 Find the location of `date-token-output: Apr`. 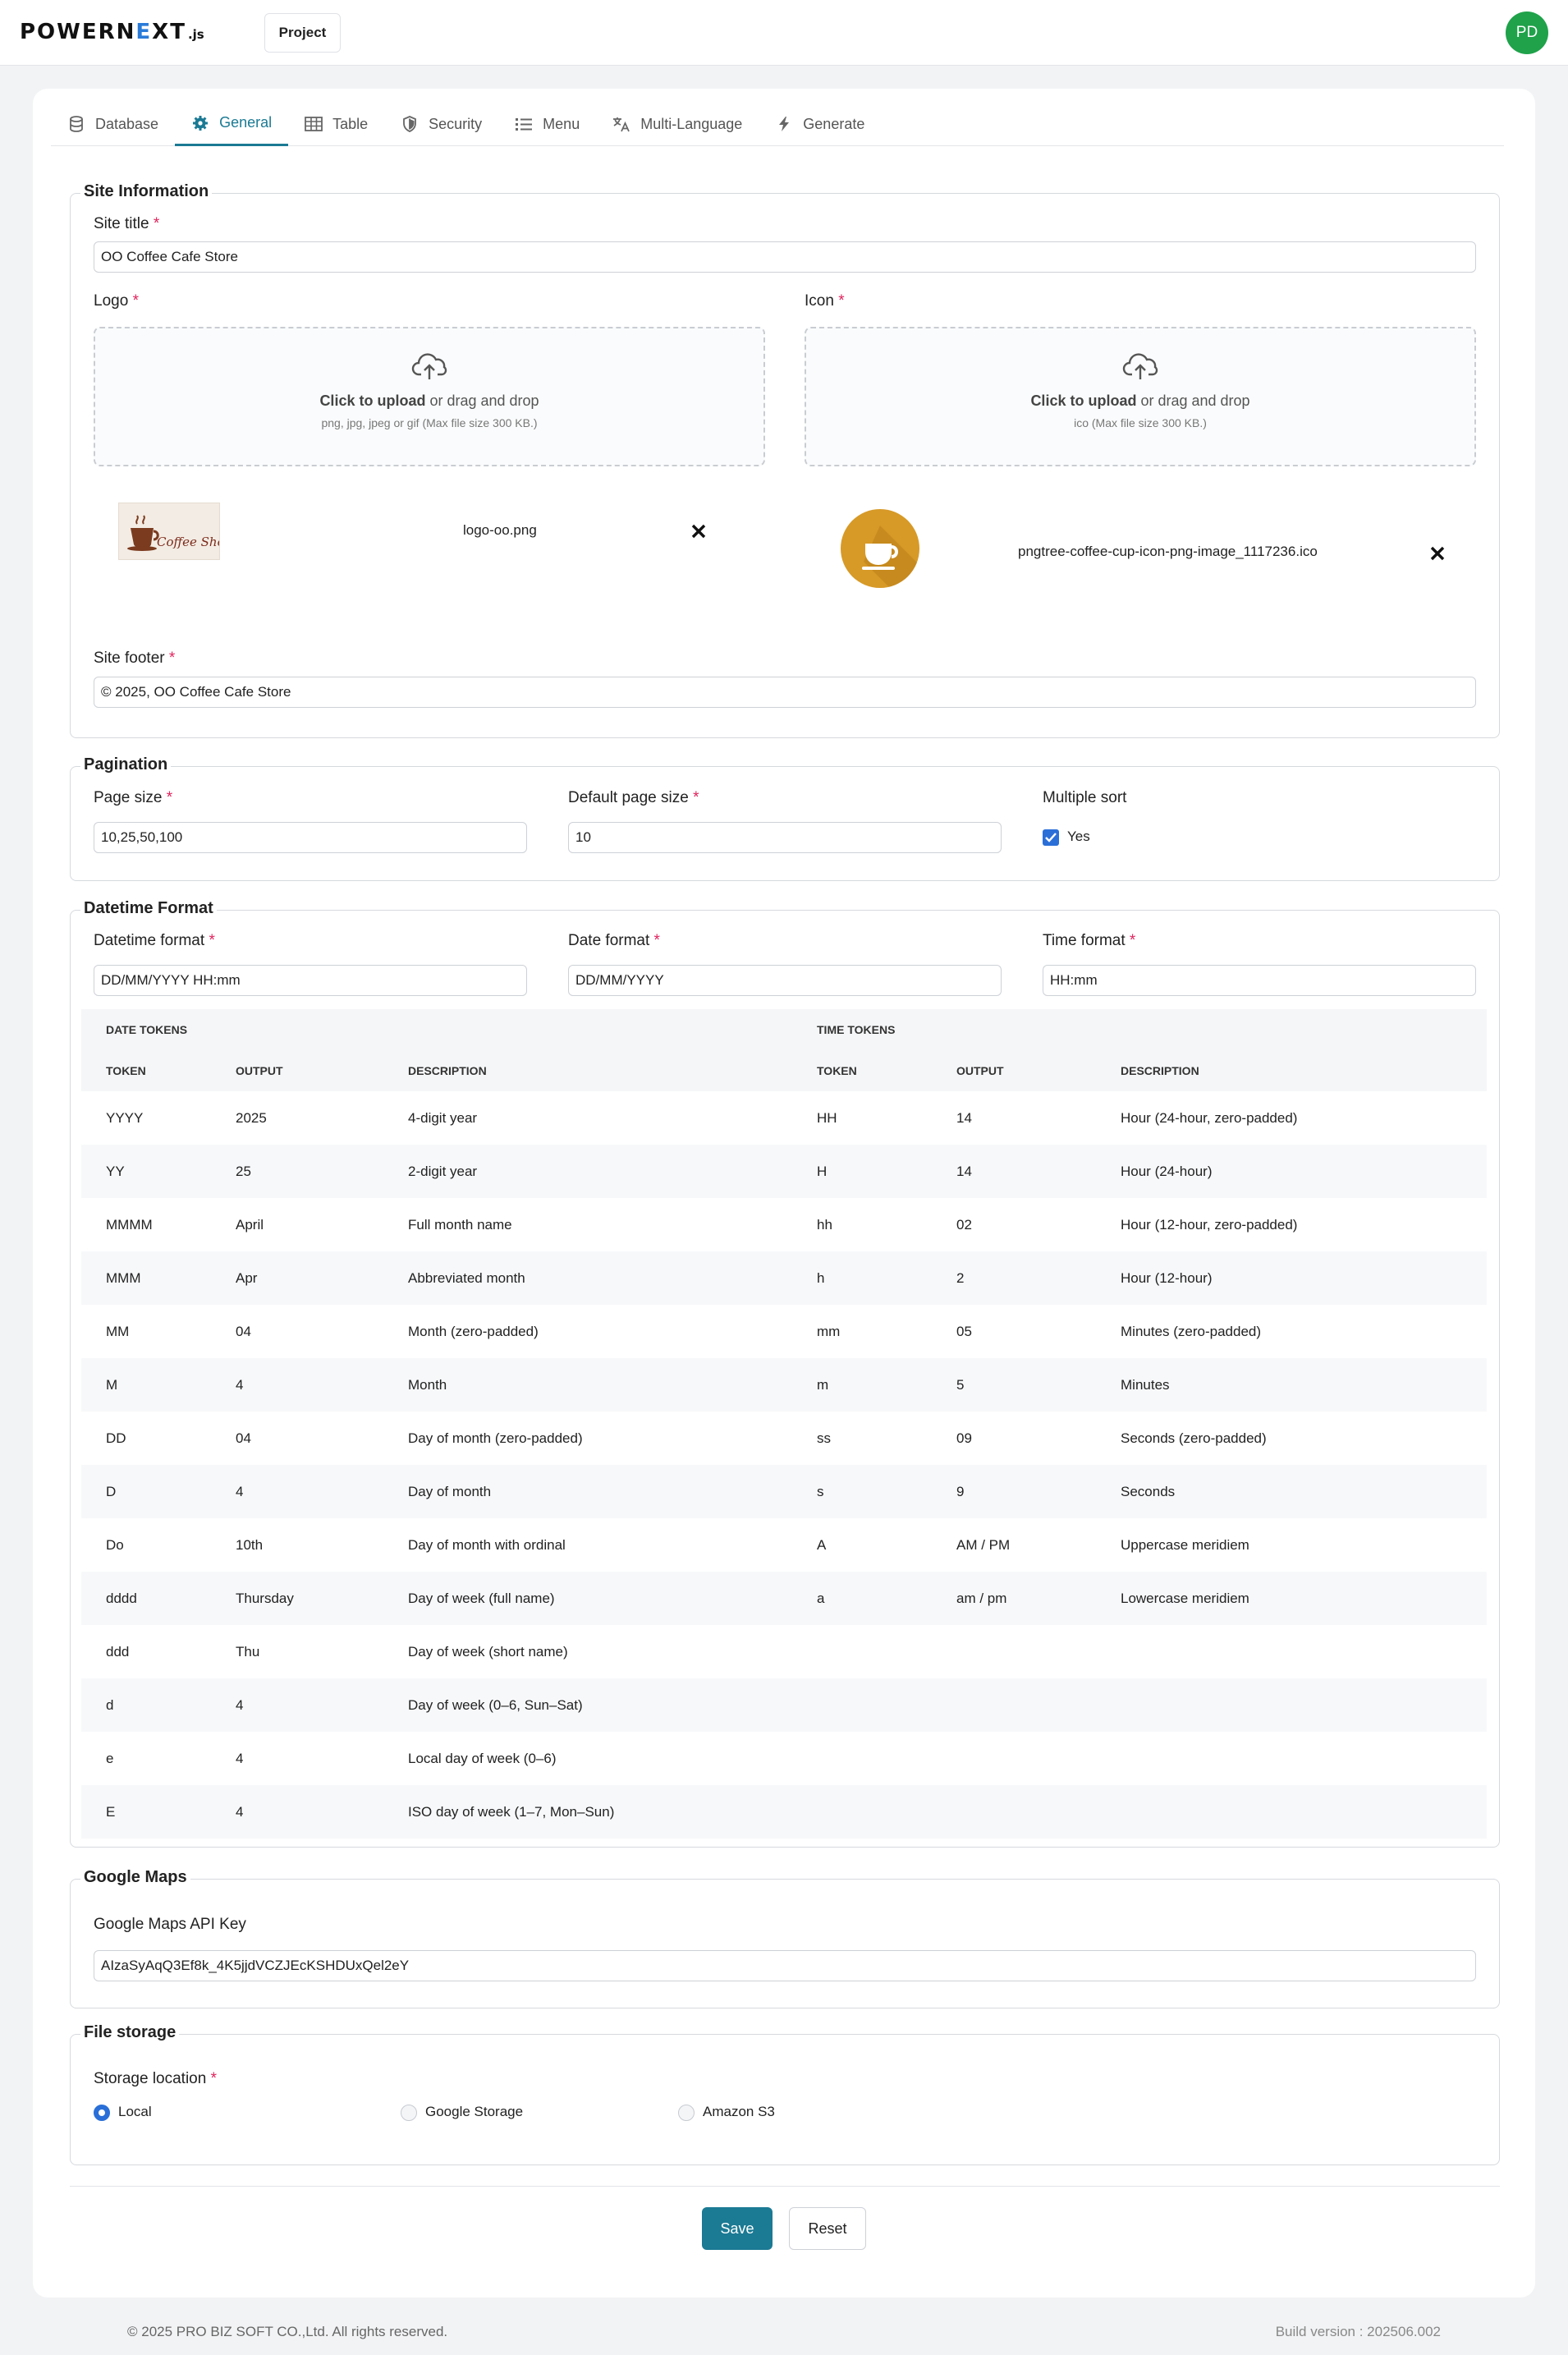

date-token-output: Apr is located at coordinates (322, 1278).